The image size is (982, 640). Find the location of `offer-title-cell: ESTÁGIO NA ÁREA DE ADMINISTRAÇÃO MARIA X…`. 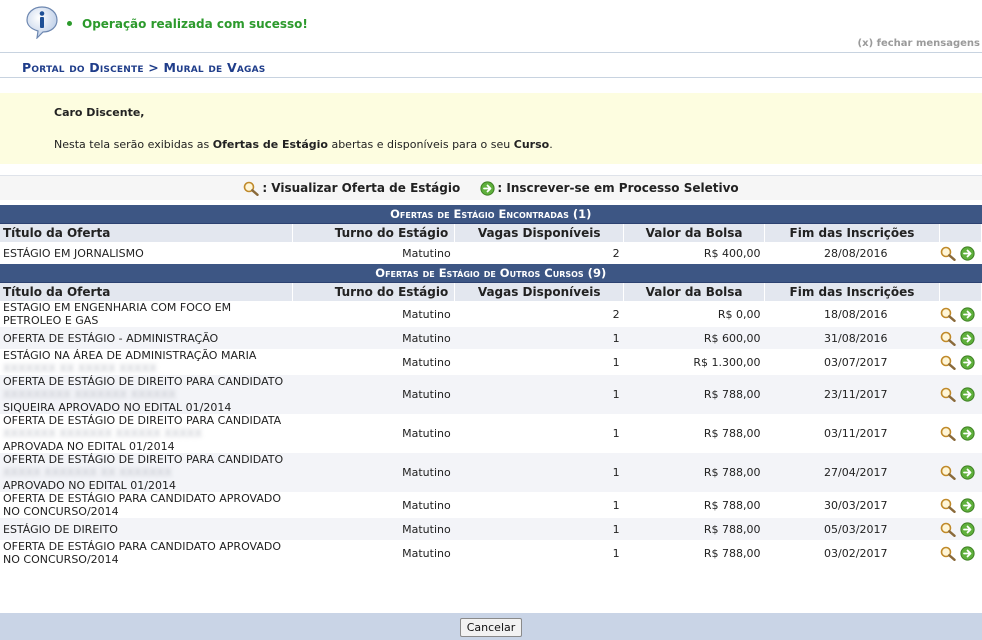

offer-title-cell: ESTÁGIO NA ÁREA DE ADMINISTRAÇÃO MARIA X… is located at coordinates (146, 362).